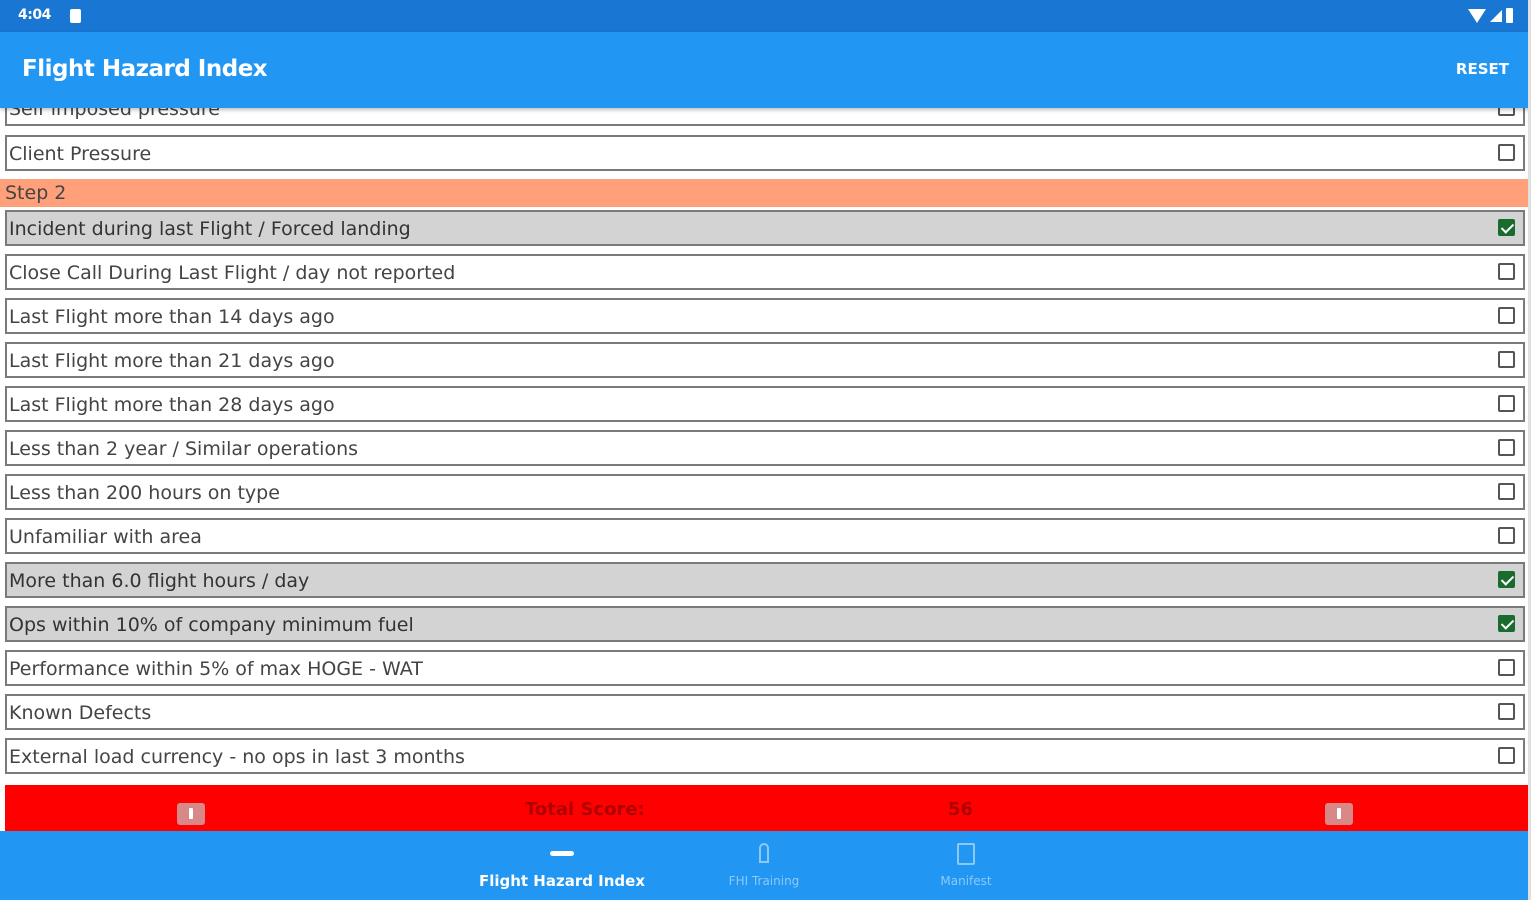  What do you see at coordinates (159, 581) in the screenshot?
I see `checklist-item-label: More than 6.0 flight hours / day` at bounding box center [159, 581].